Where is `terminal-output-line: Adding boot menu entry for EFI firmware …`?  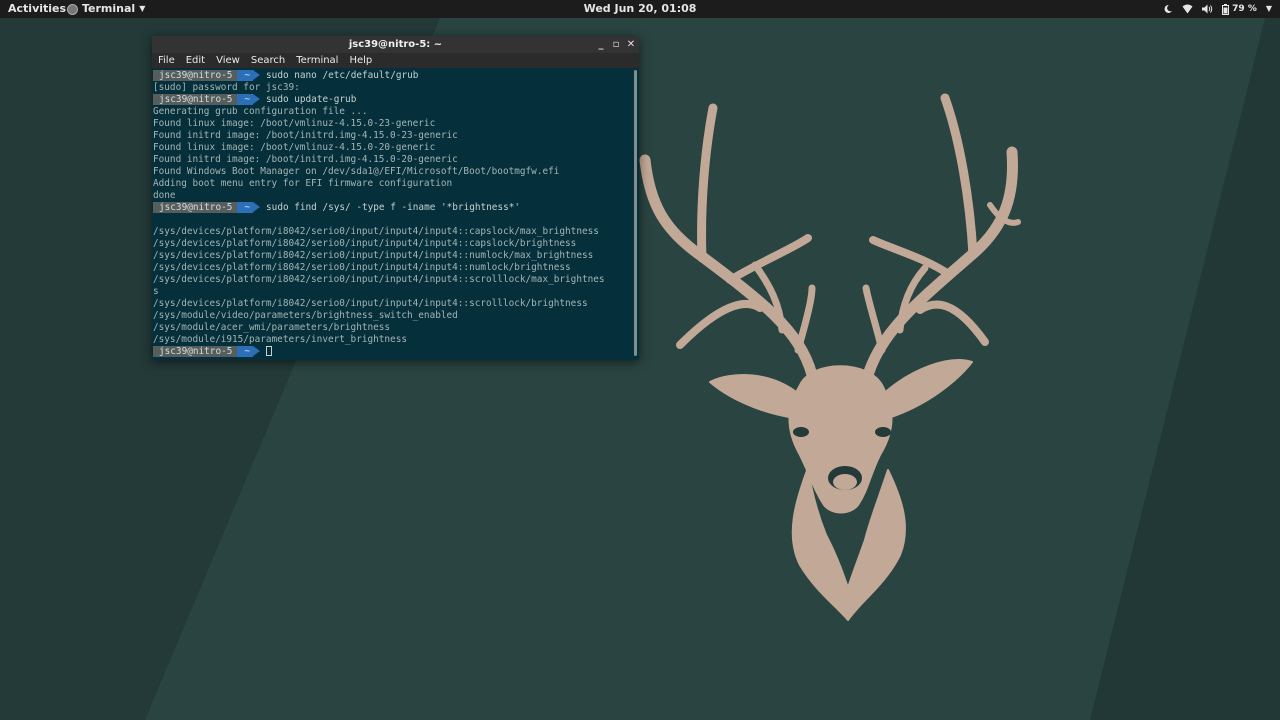 terminal-output-line: Adding boot menu entry for EFI firmware … is located at coordinates (303, 183).